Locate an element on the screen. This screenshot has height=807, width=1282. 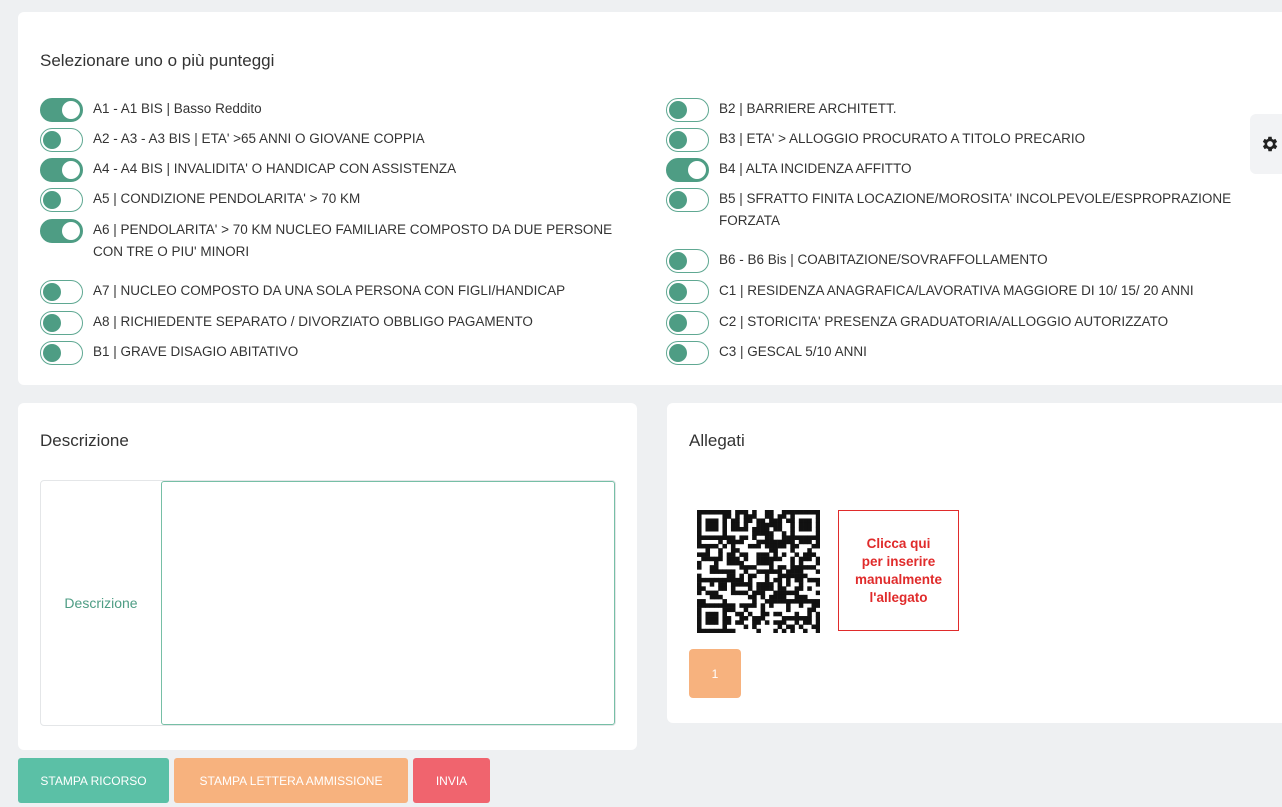
settings-button is located at coordinates (1266, 144).